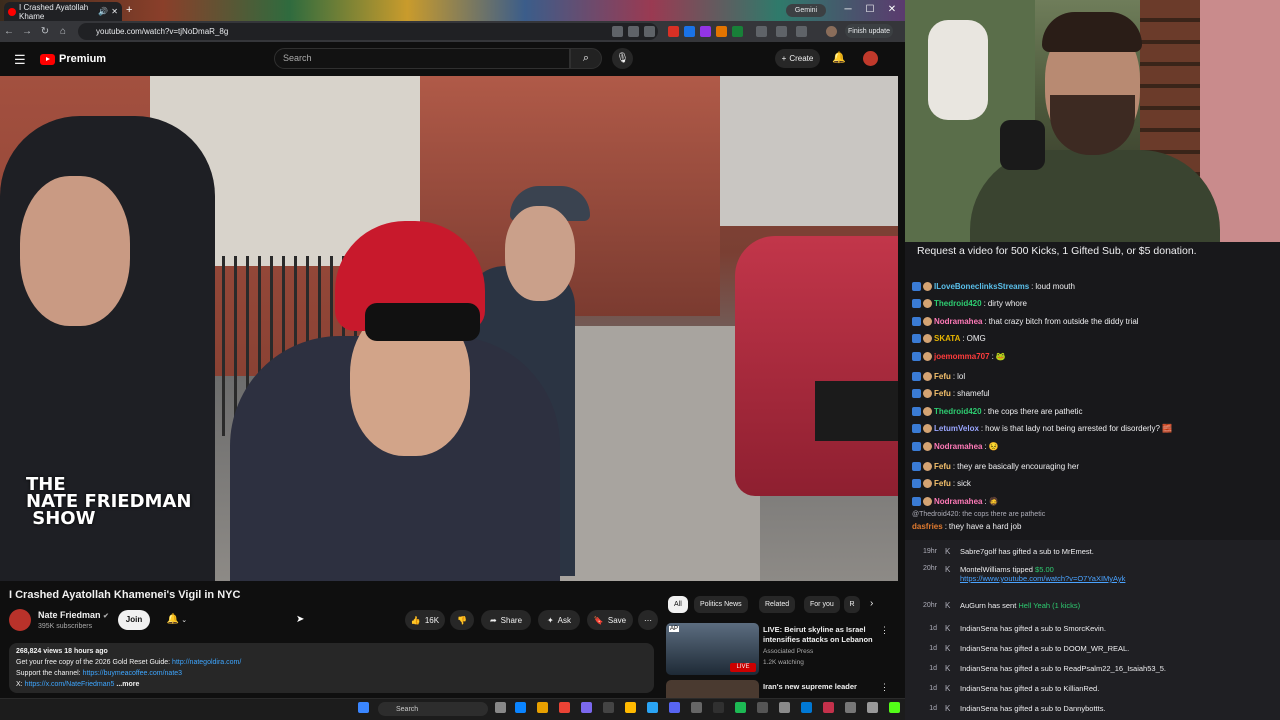 The width and height of the screenshot is (1280, 720). What do you see at coordinates (981, 286) in the screenshot?
I see `chat-username: ILoveBoneclinksStreams` at bounding box center [981, 286].